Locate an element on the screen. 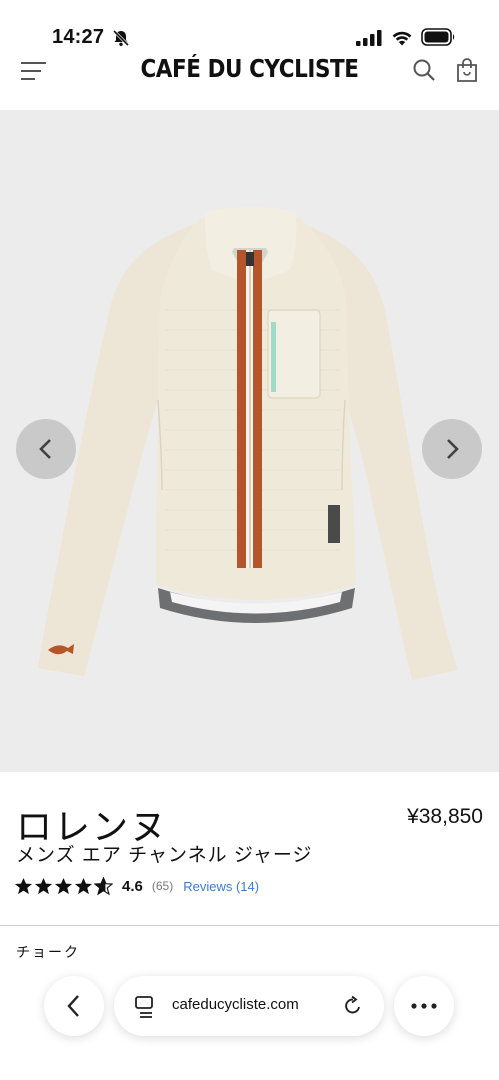  bag-icon is located at coordinates (467, 70).